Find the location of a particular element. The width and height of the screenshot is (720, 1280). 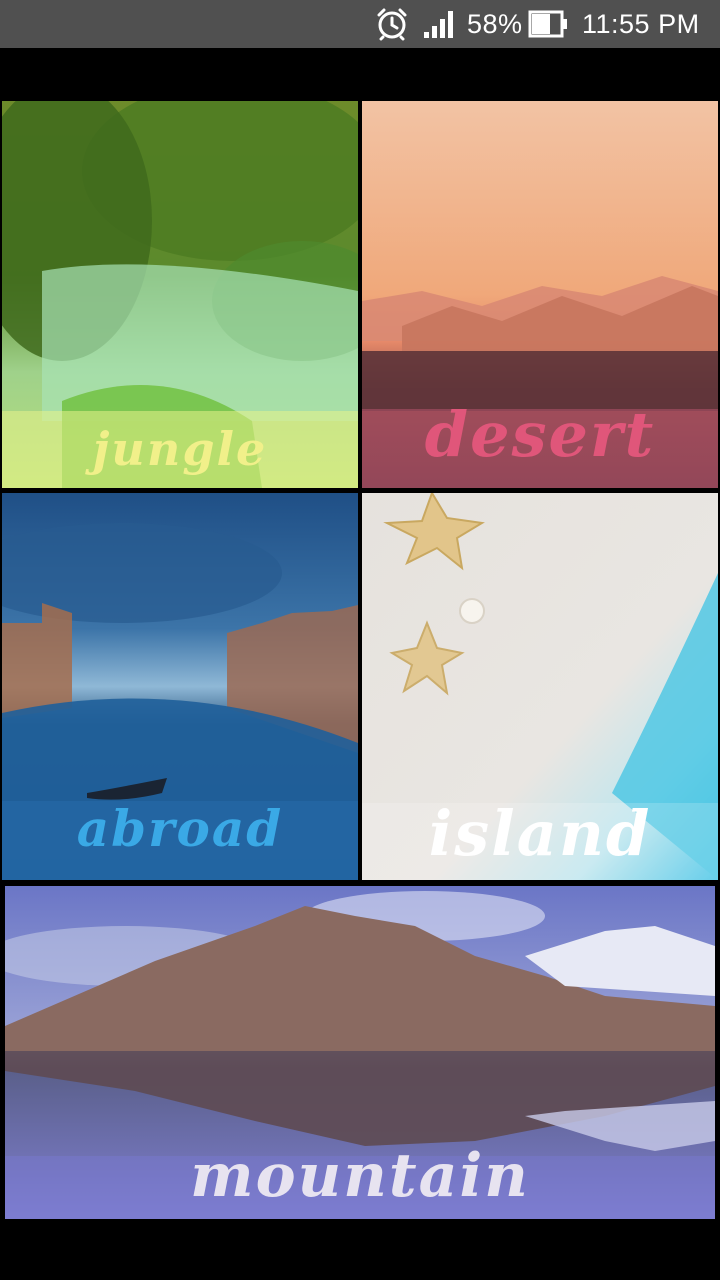

tile-label-desert: desert is located at coordinates (540, 434).